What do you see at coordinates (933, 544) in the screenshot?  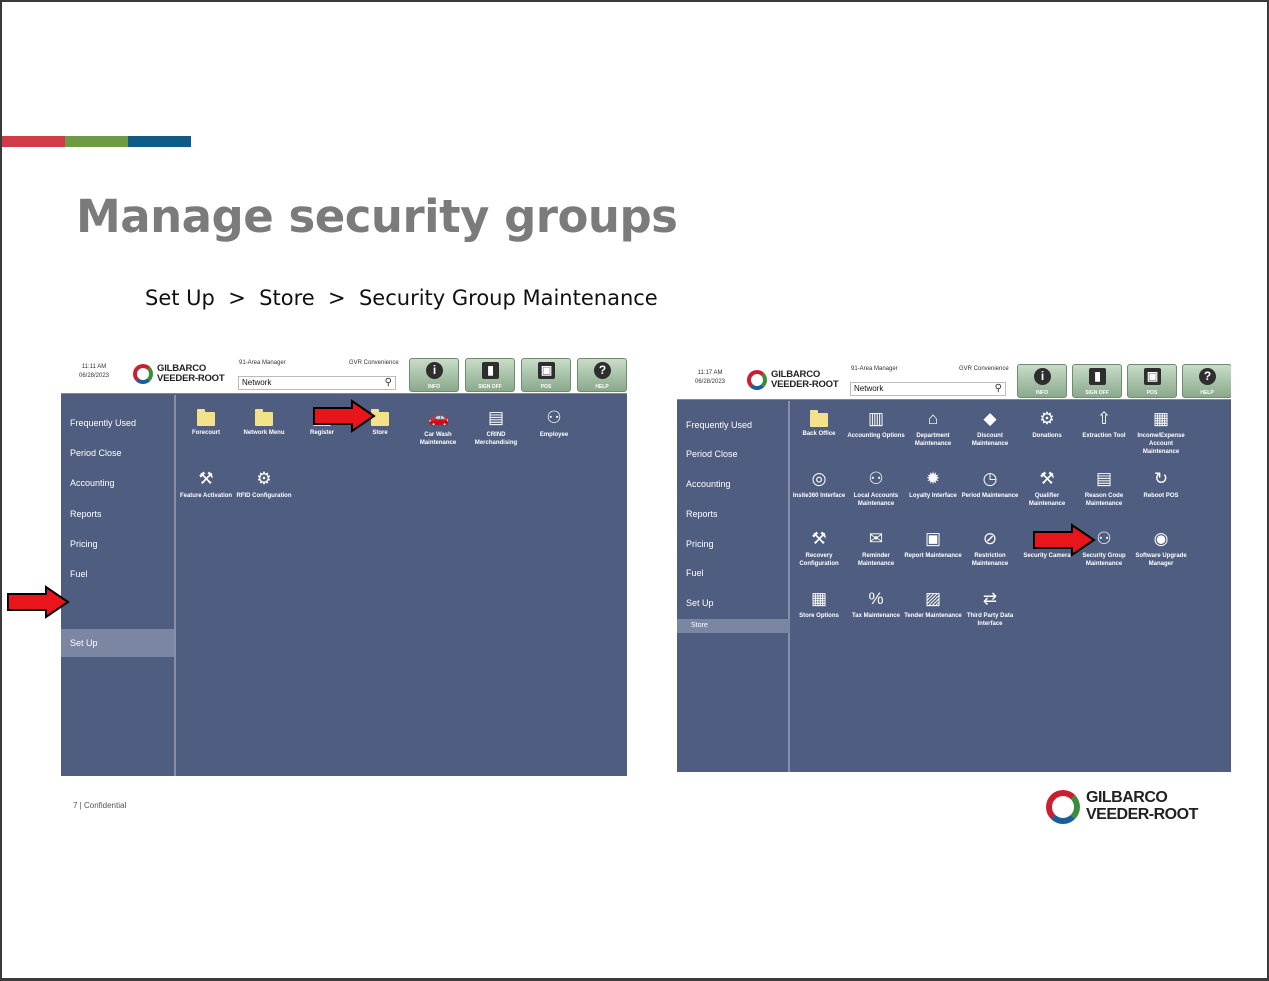 I see `tile-report-maintenance: ▣ Report Maintenance` at bounding box center [933, 544].